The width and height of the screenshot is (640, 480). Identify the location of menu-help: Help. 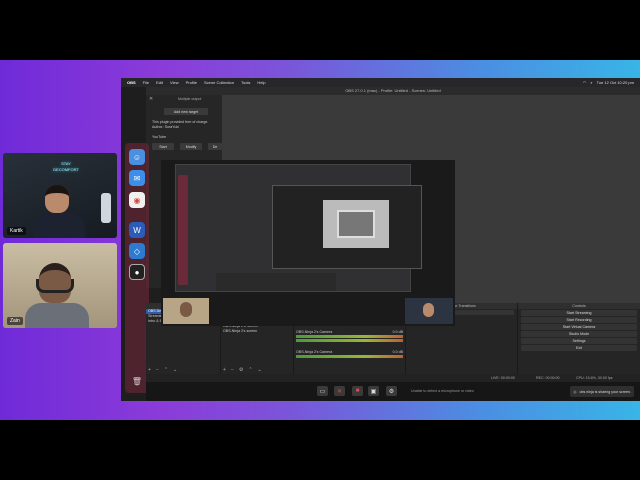
(261, 82).